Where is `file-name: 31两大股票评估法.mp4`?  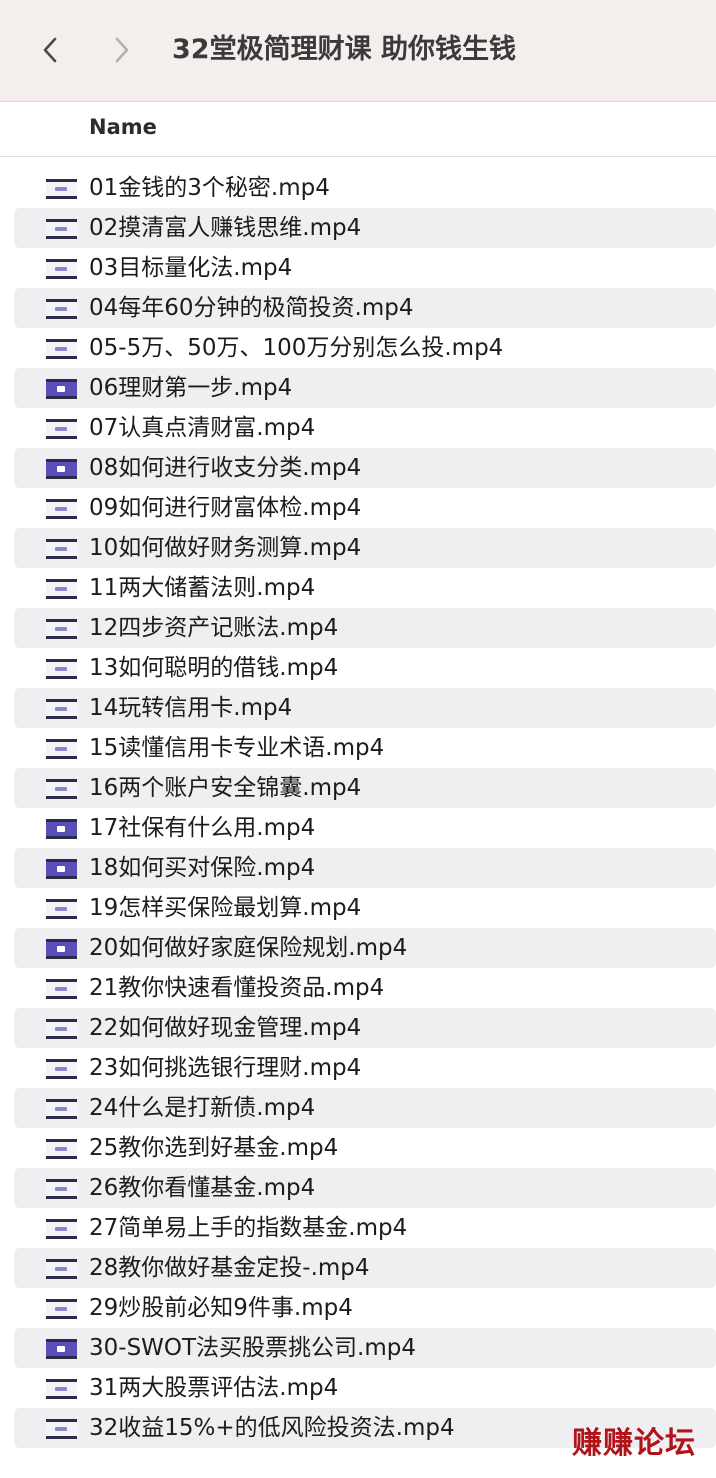
file-name: 31两大股票评估法.mp4 is located at coordinates (214, 1388).